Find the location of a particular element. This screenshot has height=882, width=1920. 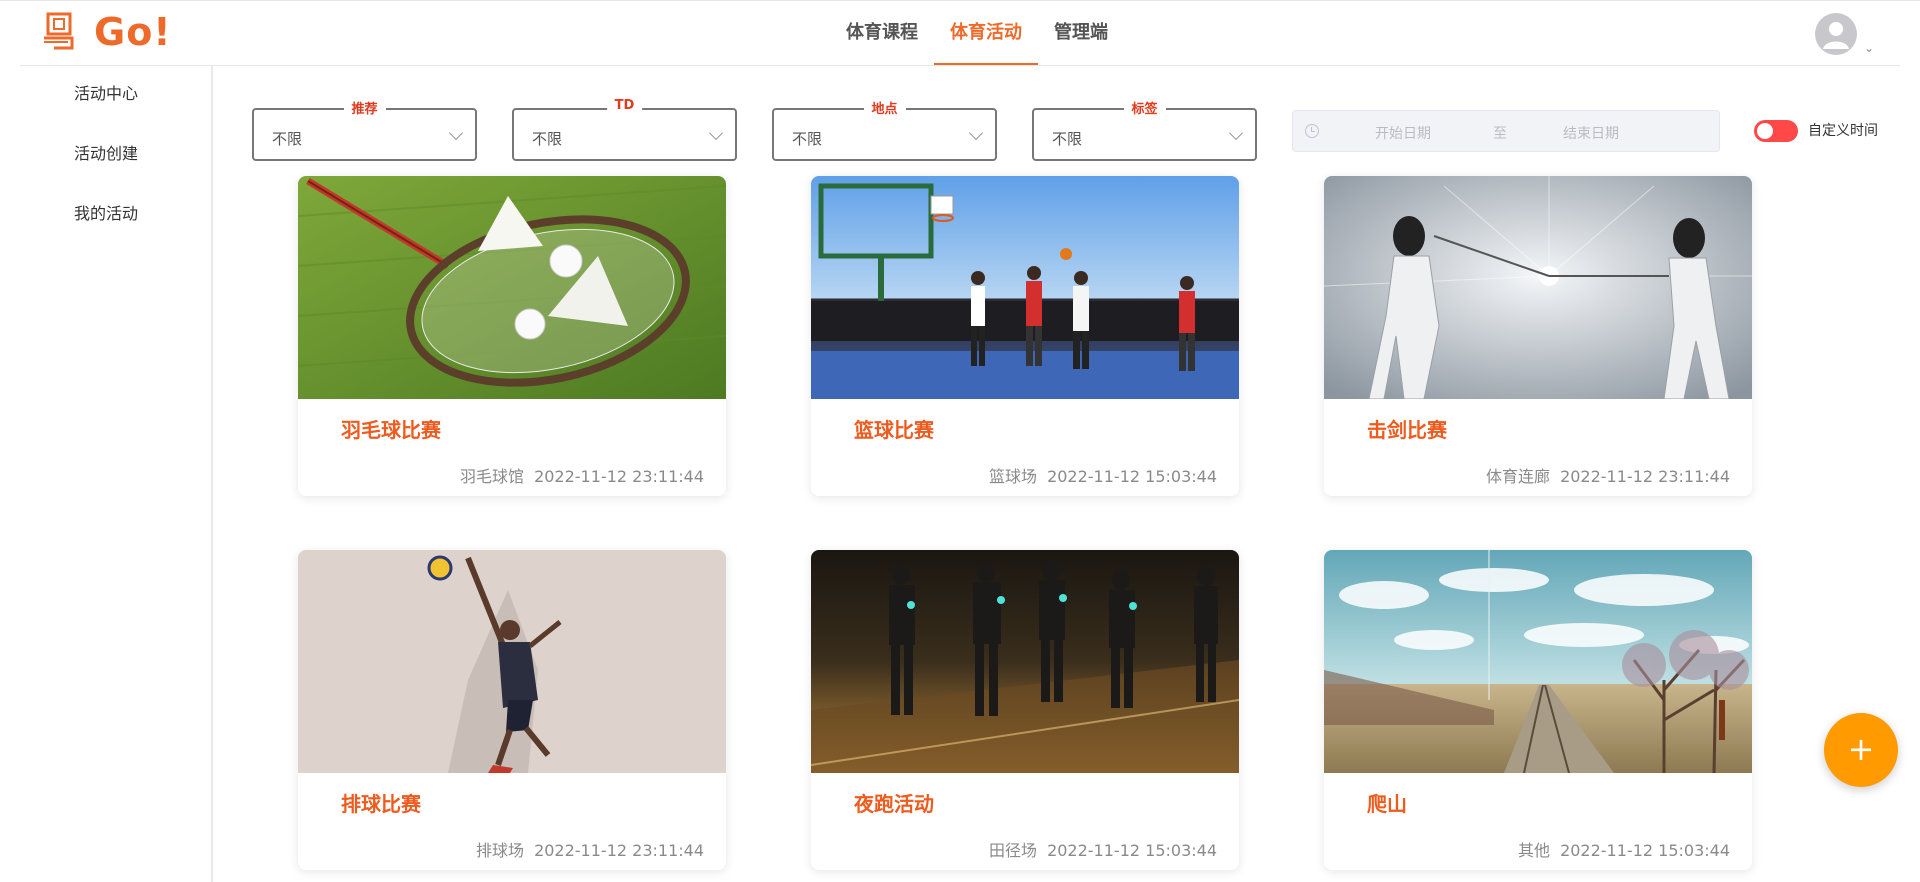

custom-time-toggle is located at coordinates (1776, 131).